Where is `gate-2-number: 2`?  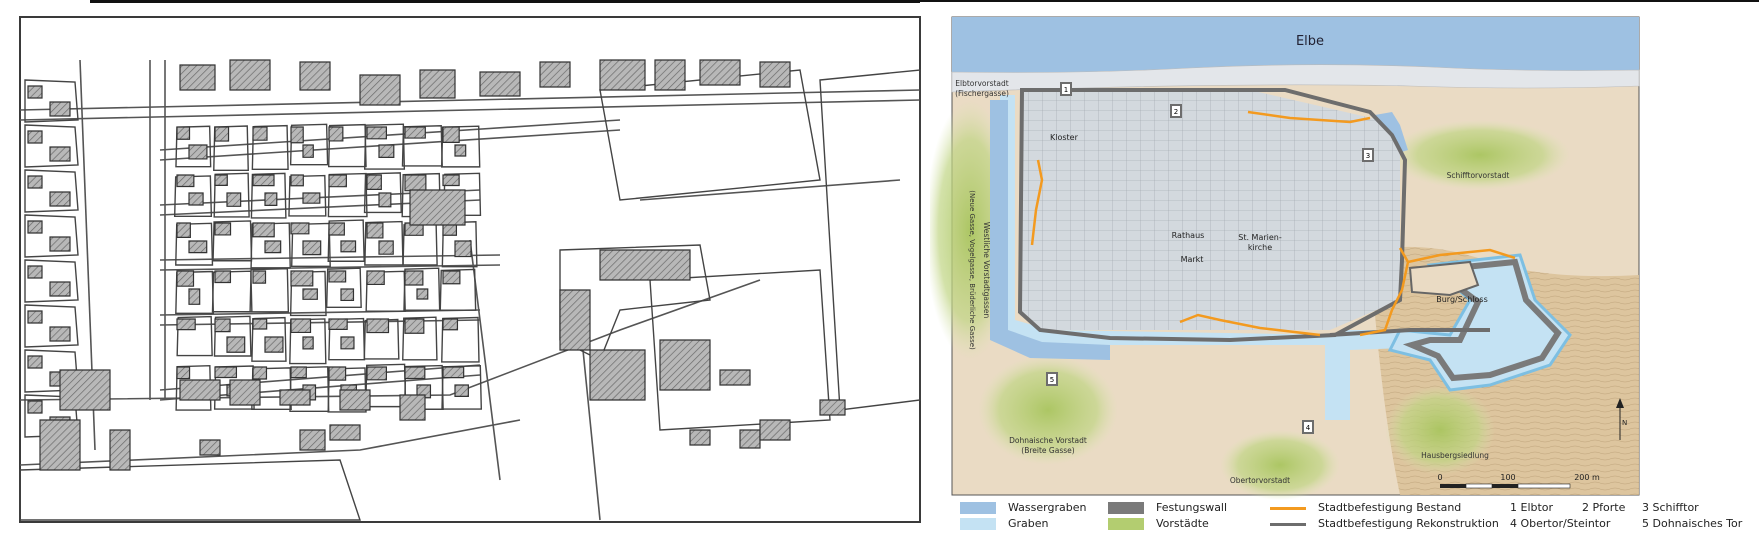
gate-2-number: 2 is located at coordinates (1176, 112).